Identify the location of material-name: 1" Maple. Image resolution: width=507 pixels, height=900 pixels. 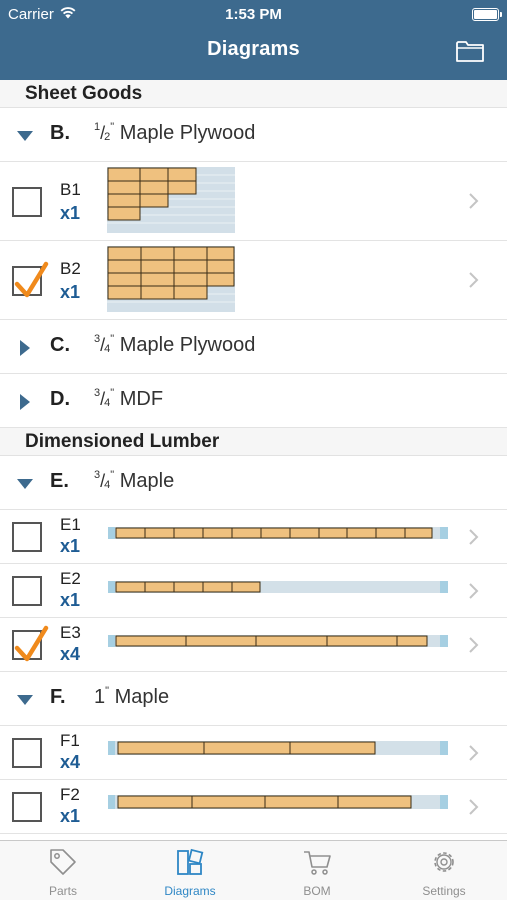
(132, 696).